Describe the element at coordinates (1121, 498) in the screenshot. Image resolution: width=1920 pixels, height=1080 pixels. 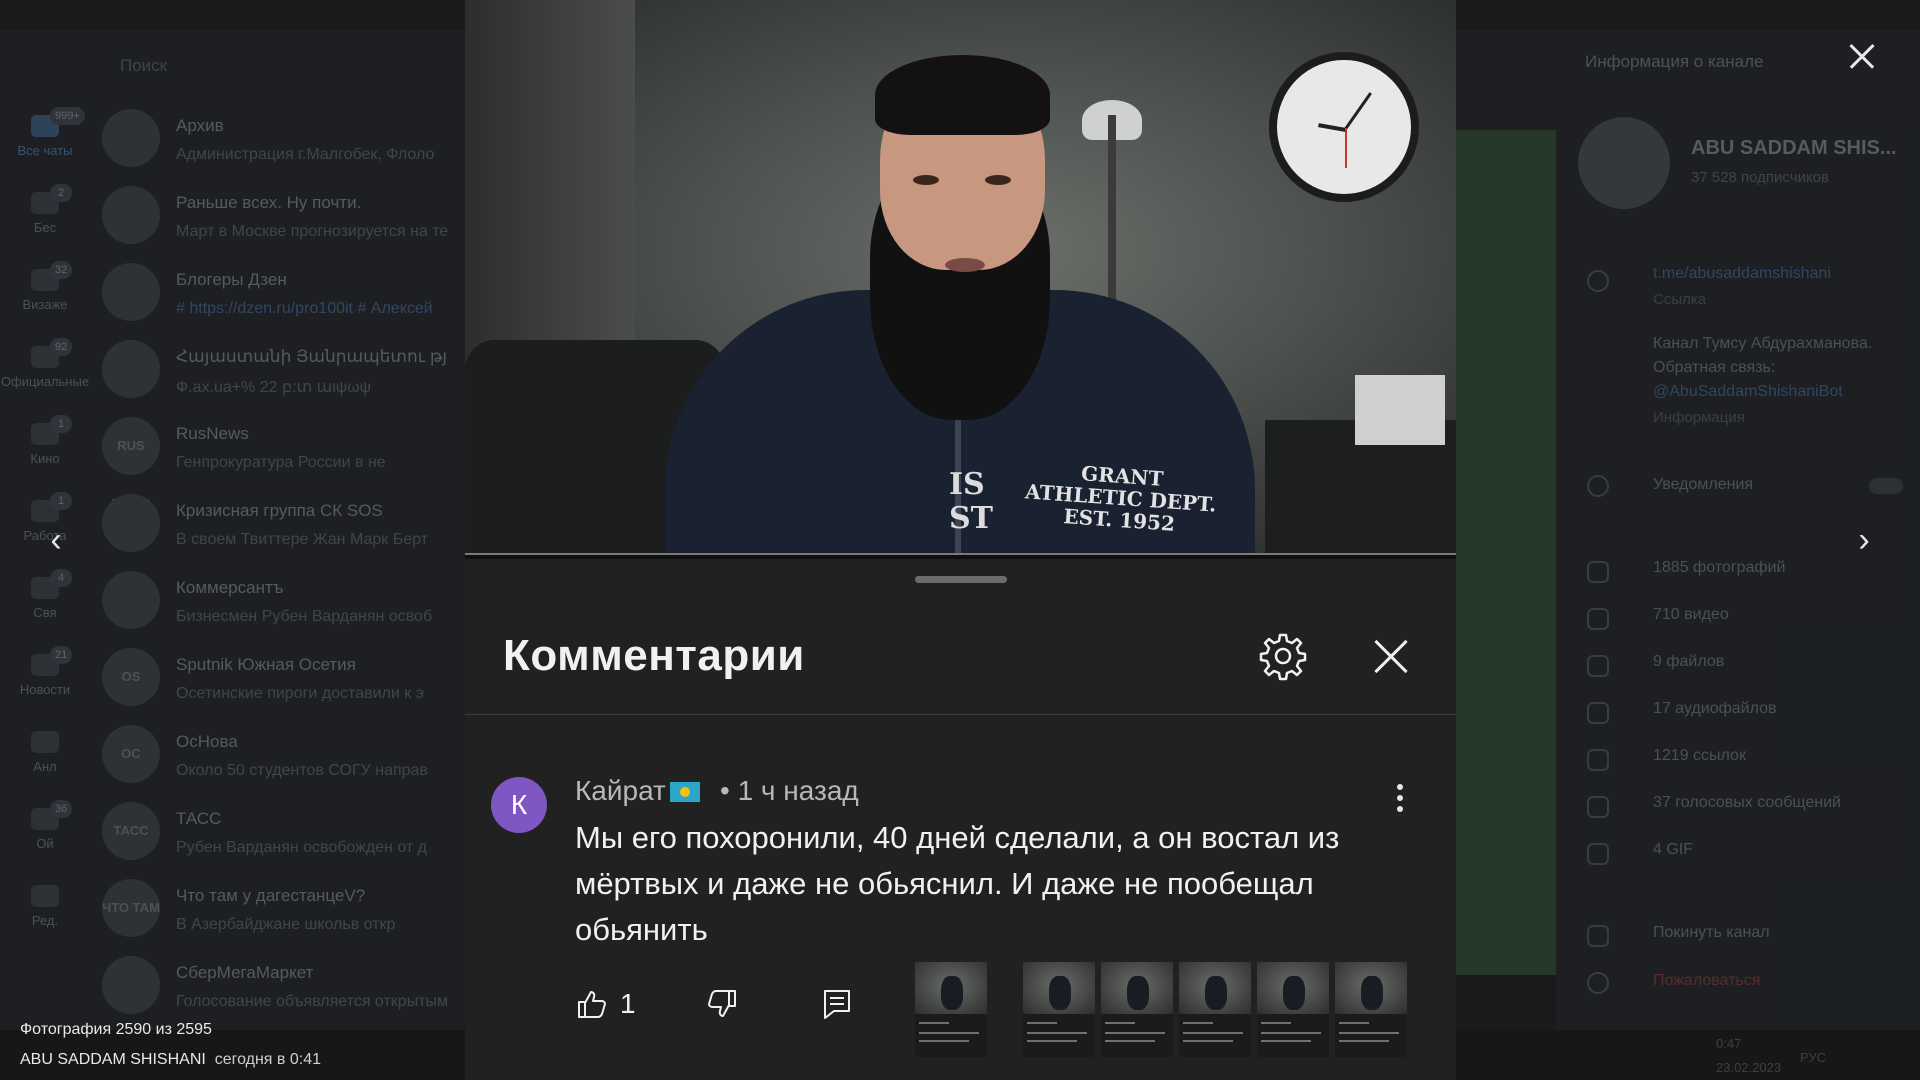
I see `hoodie-print: GRANT ATHLETIC DEPT. EST. 1952` at that location.